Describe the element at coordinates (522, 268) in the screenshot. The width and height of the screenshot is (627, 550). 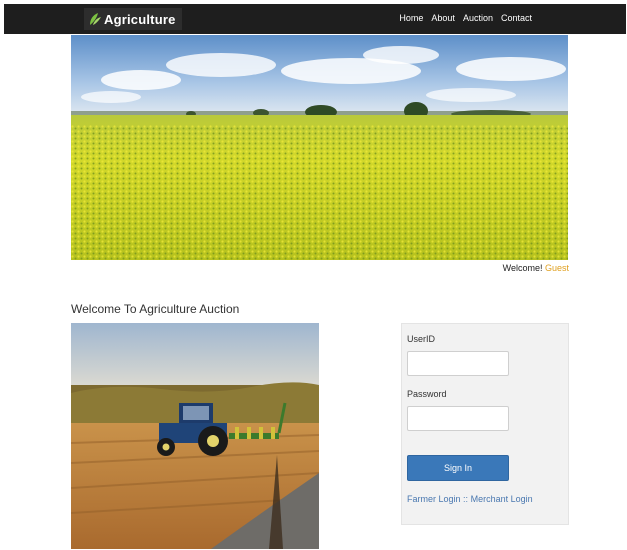
I see `welcome-prefix: Welcome!` at that location.